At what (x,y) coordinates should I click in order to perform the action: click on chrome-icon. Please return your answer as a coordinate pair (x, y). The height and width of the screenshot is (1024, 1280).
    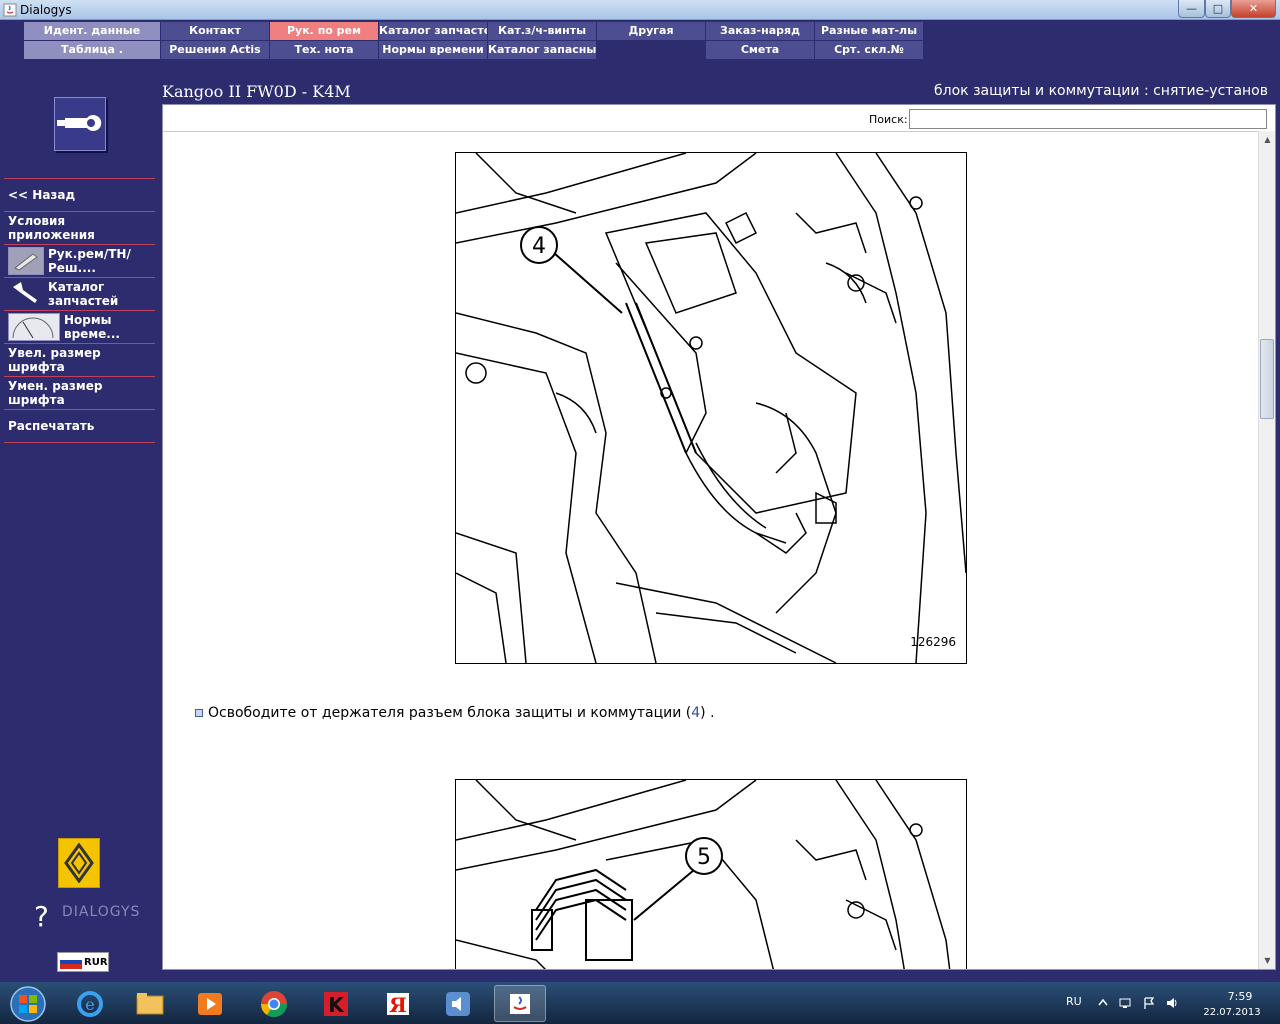
    Looking at the image, I should click on (274, 1003).